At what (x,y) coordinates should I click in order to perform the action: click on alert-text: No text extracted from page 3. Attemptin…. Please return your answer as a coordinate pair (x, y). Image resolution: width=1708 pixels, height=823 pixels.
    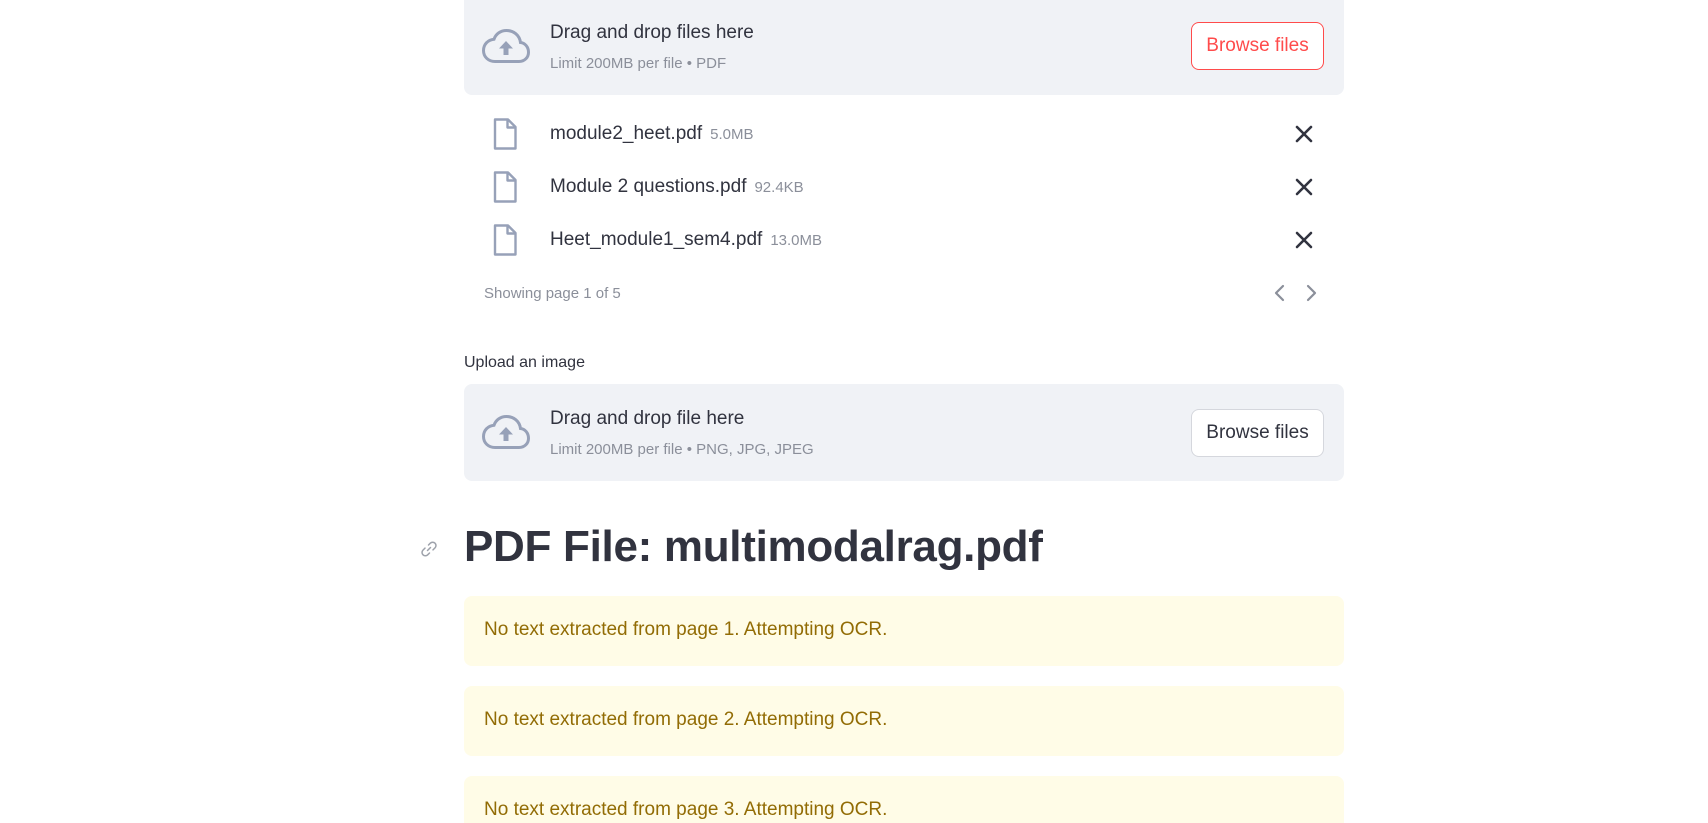
    Looking at the image, I should click on (686, 809).